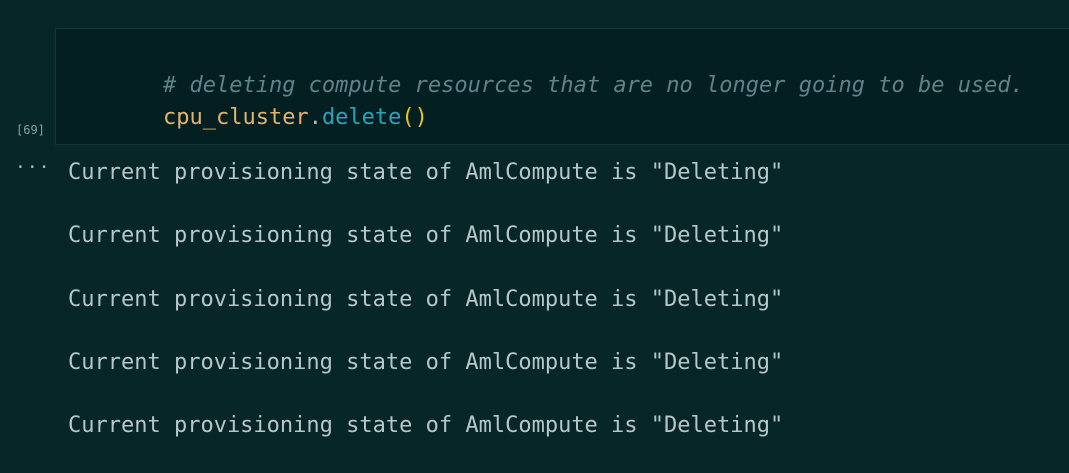  I want to click on code-parens: (), so click(414, 117).